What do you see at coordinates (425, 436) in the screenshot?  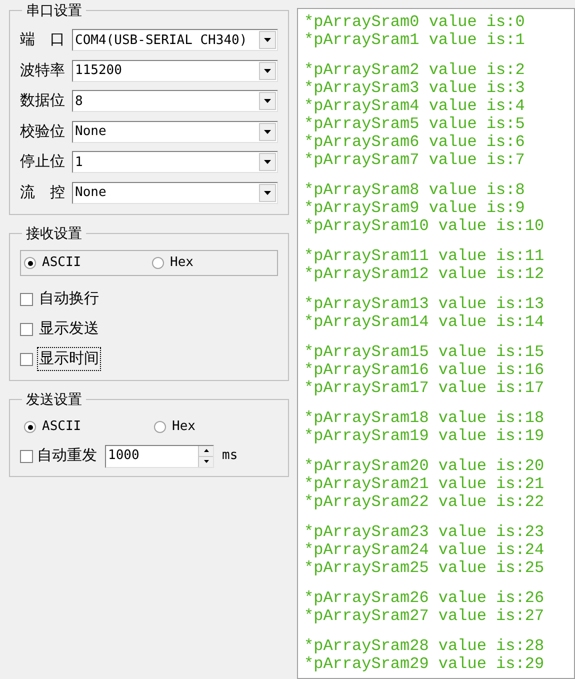 I see `output-line: *pArraySram19 value is:19` at bounding box center [425, 436].